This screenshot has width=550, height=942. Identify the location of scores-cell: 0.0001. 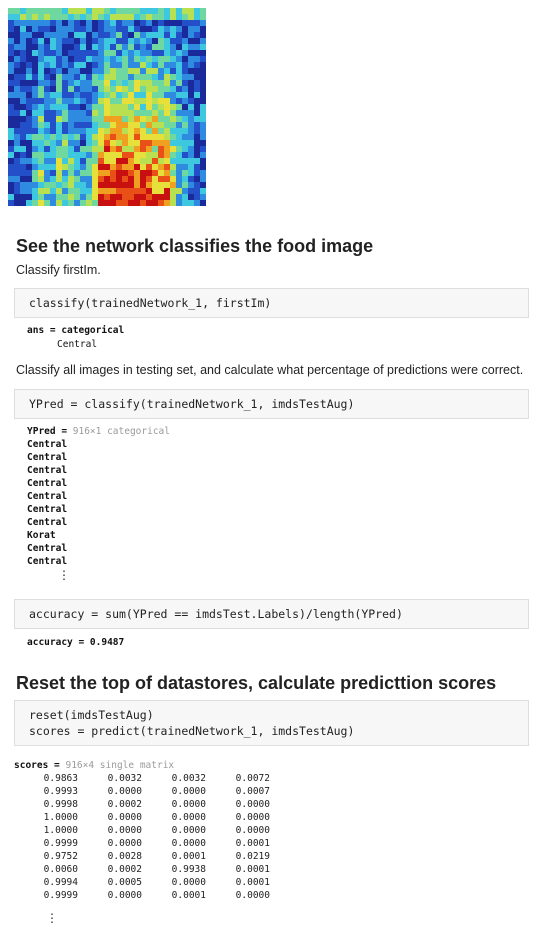
(188, 895).